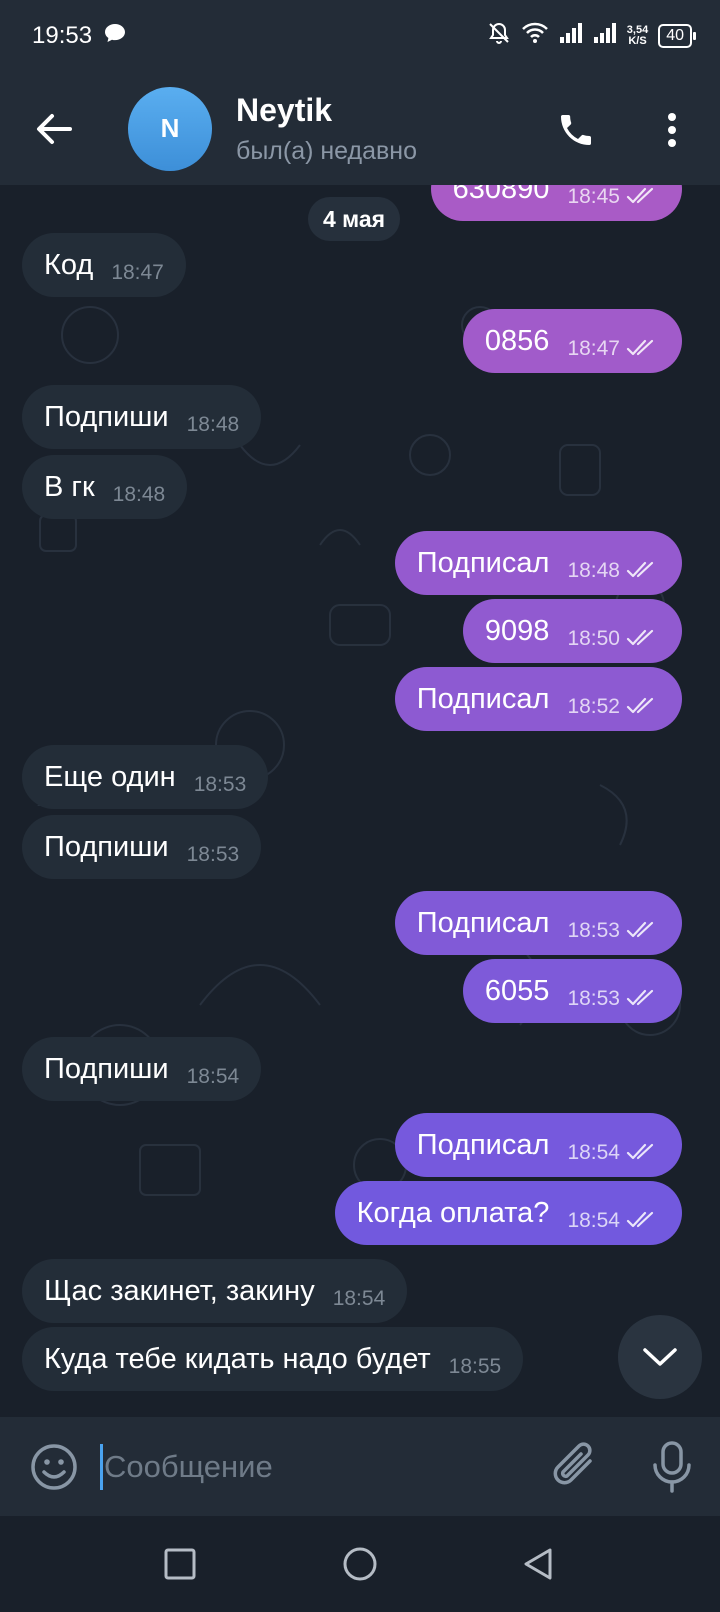 The image size is (720, 1612). What do you see at coordinates (591, 36) in the screenshot?
I see `status-right: 3,54 K/S 40` at bounding box center [591, 36].